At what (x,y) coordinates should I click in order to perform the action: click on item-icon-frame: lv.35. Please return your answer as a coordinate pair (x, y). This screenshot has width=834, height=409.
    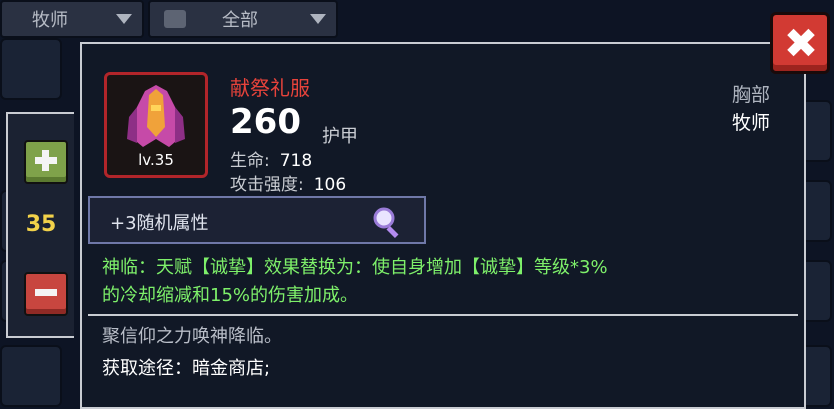
    Looking at the image, I should click on (156, 125).